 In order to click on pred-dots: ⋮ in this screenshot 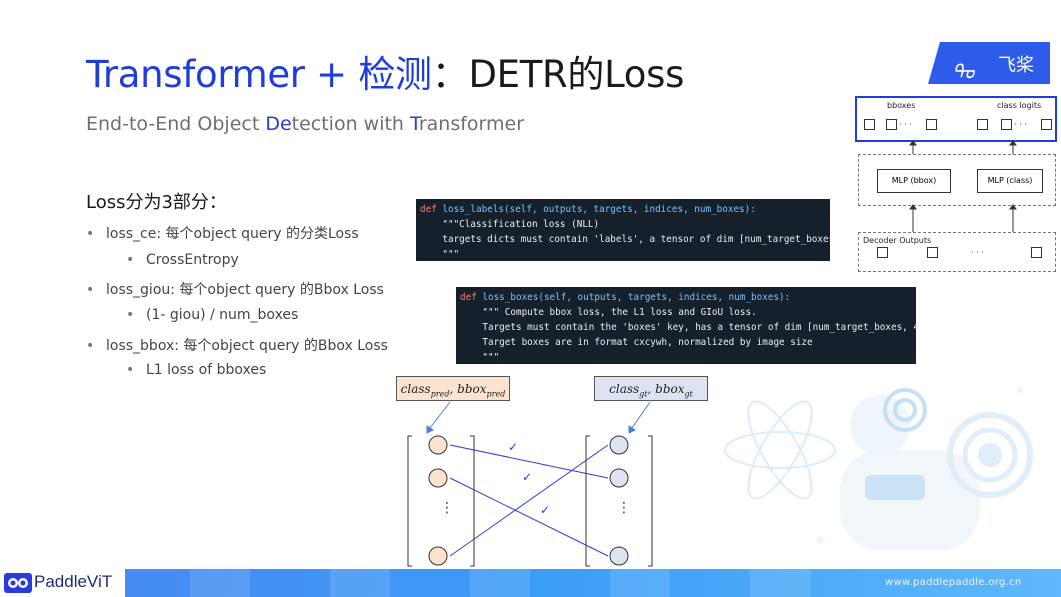, I will do `click(447, 508)`.